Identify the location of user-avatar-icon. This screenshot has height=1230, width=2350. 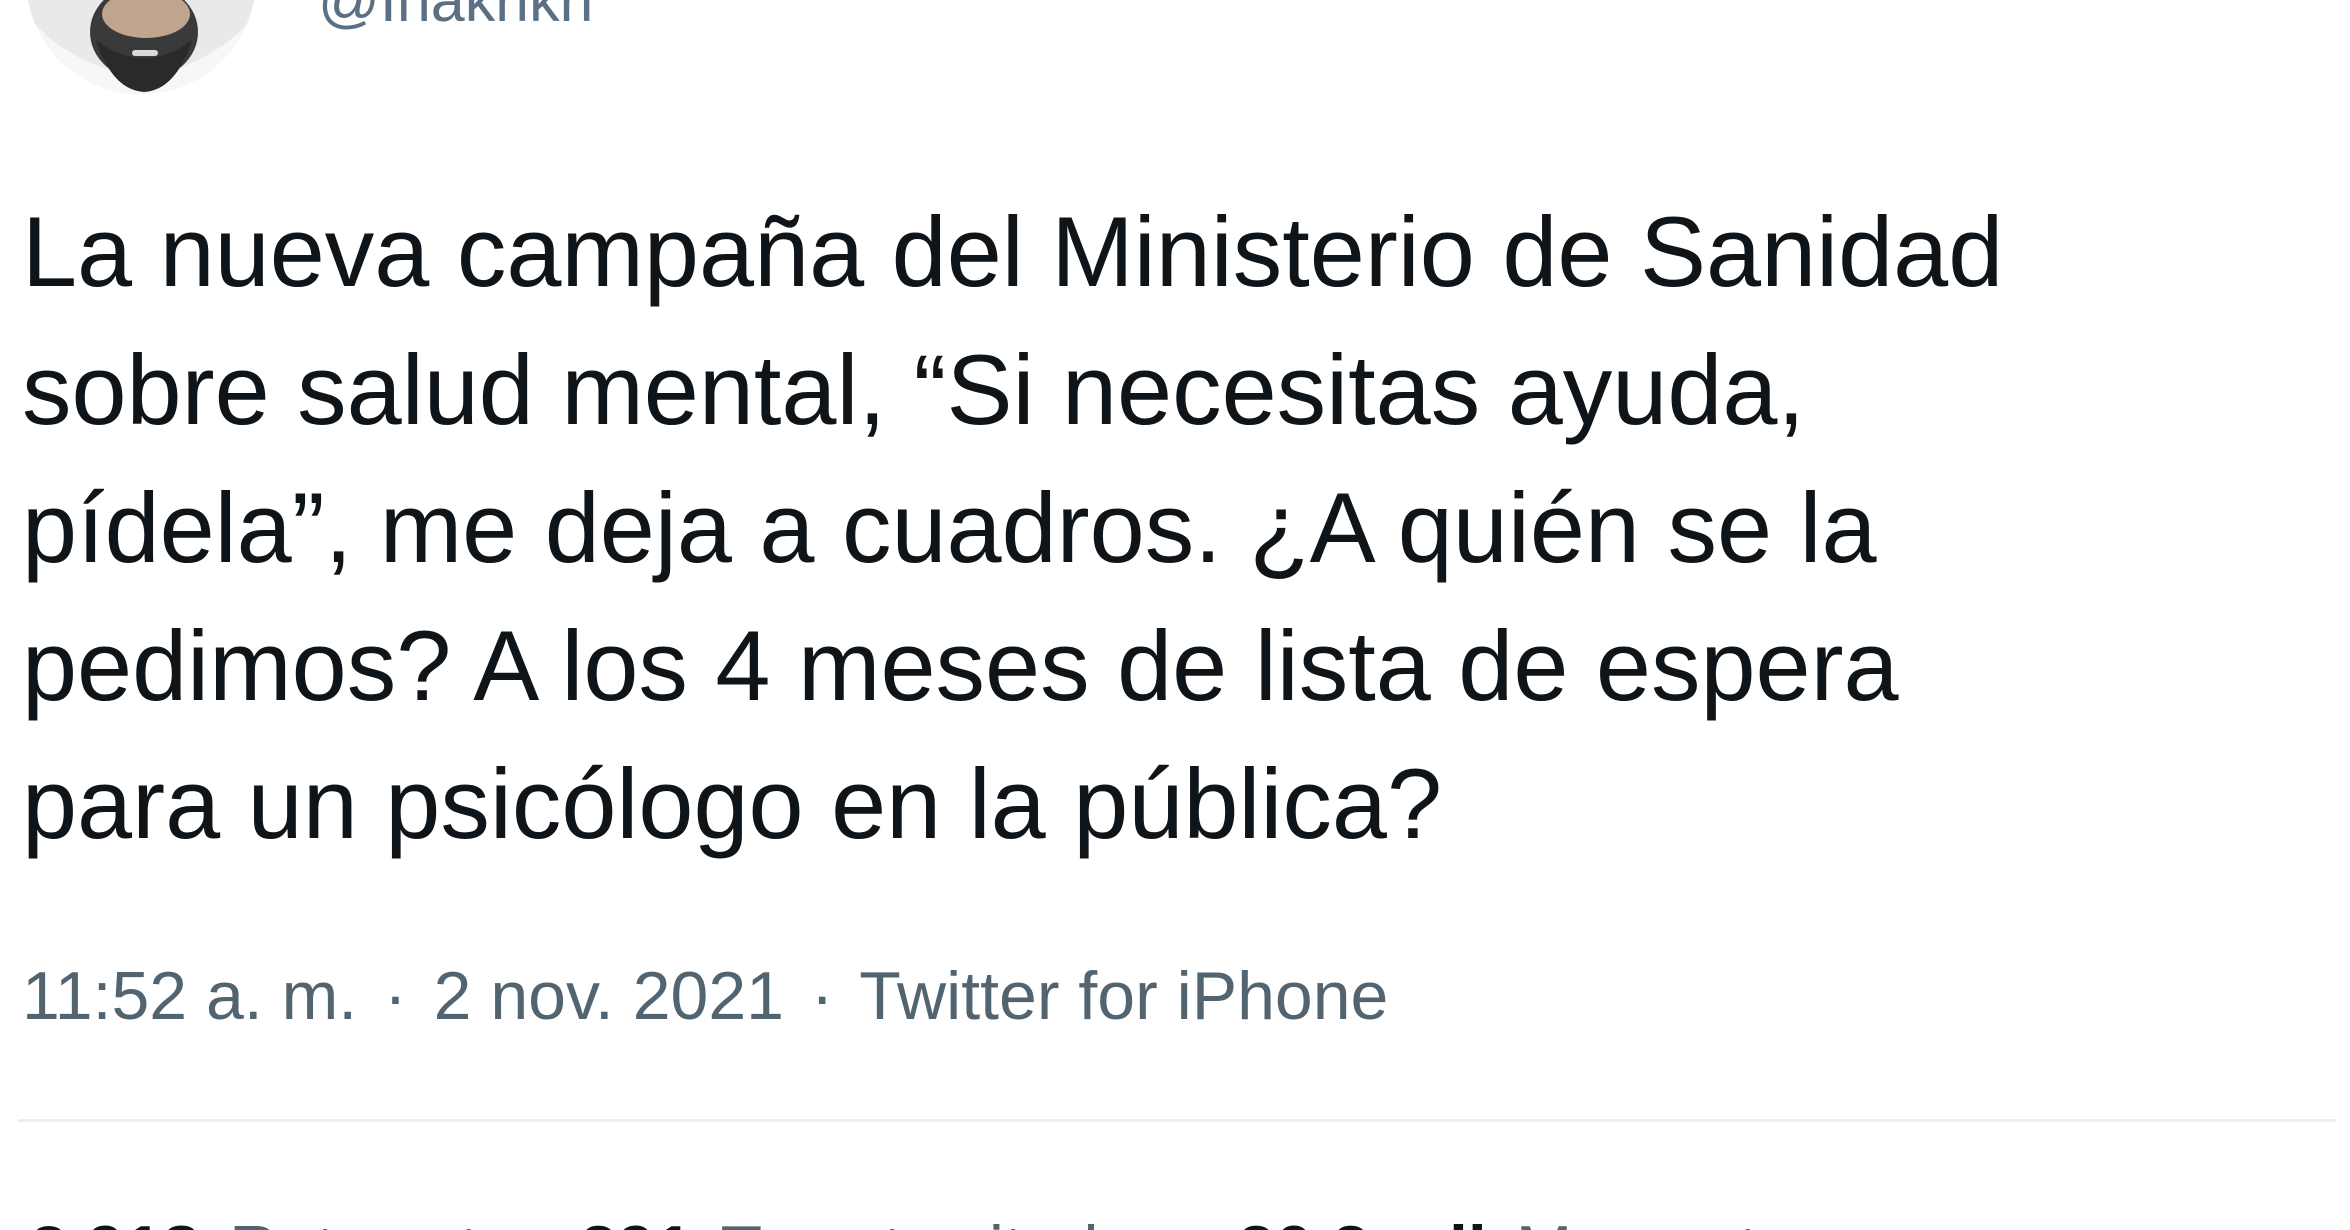
(141, 47).